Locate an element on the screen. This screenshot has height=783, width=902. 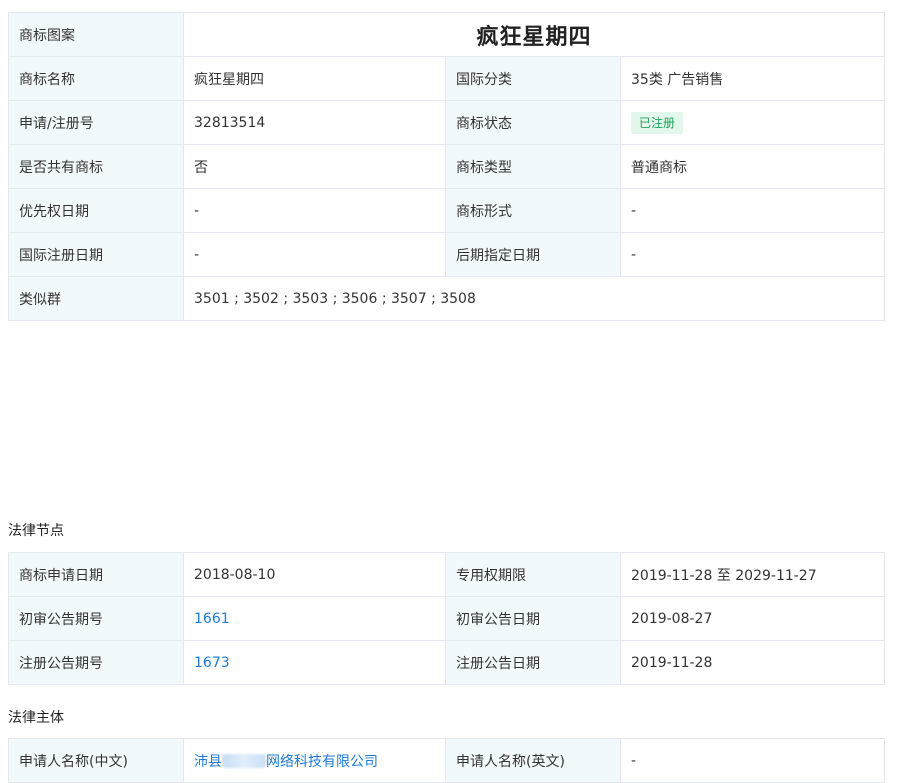
similar-group-label: 类似群 is located at coordinates (96, 298).